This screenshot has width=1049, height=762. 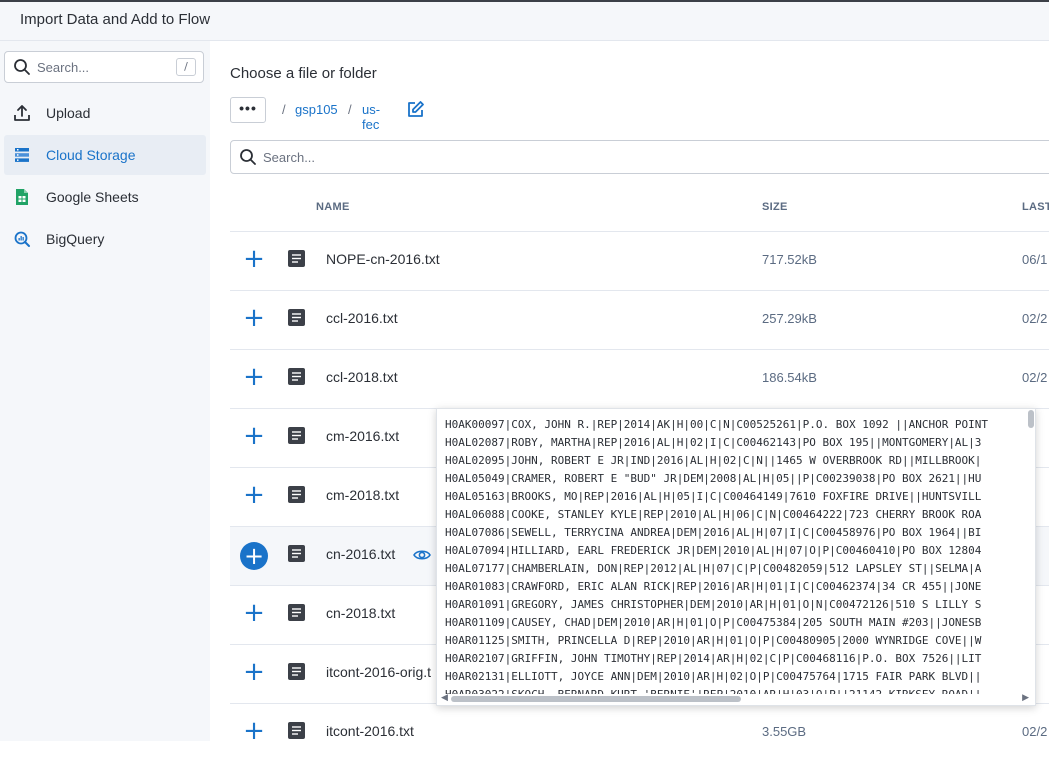 What do you see at coordinates (422, 555) in the screenshot?
I see `preview-eye-icon` at bounding box center [422, 555].